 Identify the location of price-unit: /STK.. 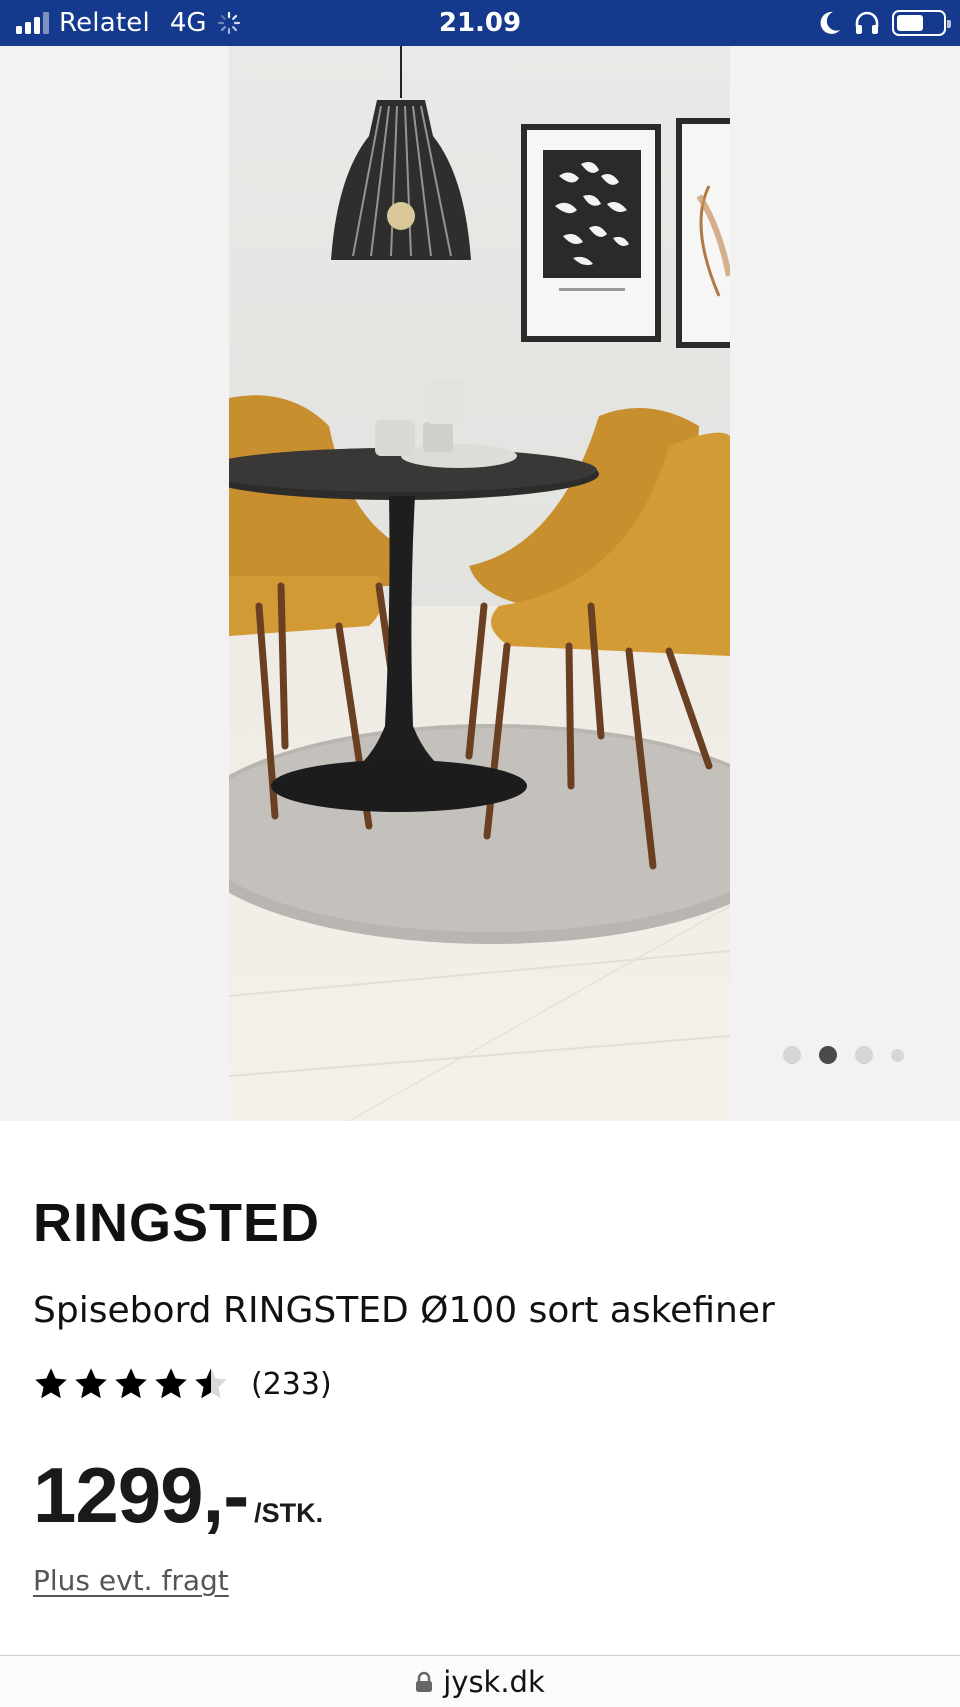
(289, 1513).